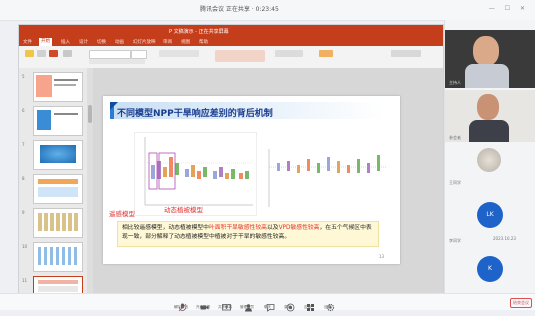 This screenshot has width=535, height=316. I want to click on chat-label: 聊天, so click(267, 307).